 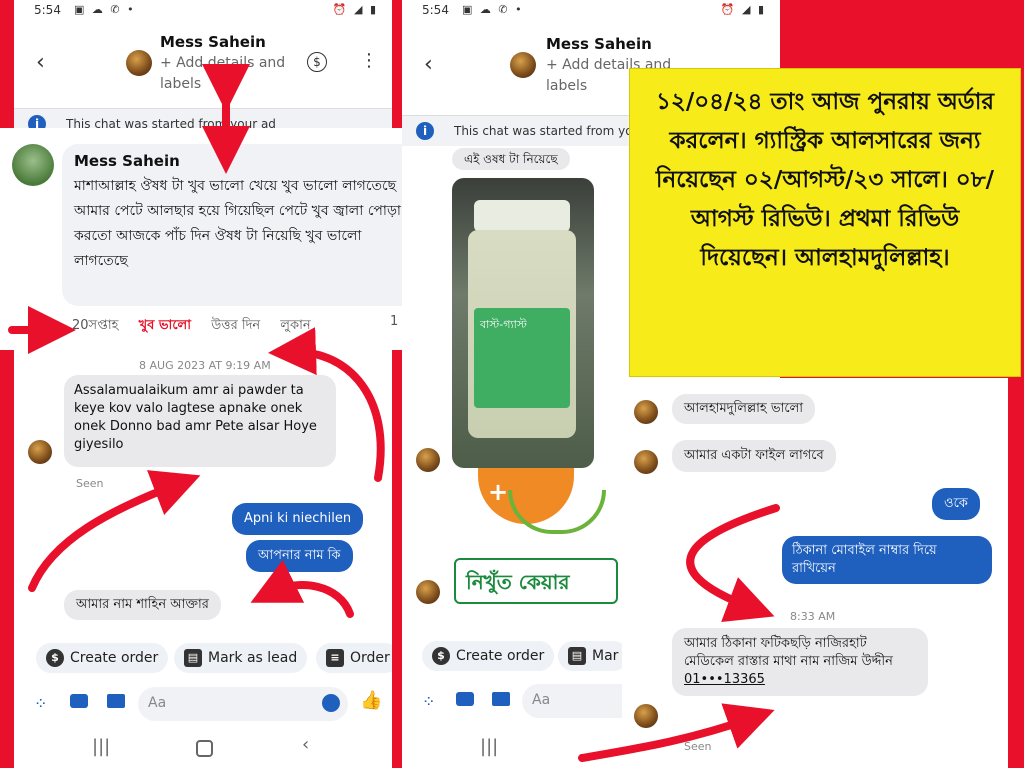 What do you see at coordinates (800, 680) in the screenshot?
I see `phone-number-link: 01•••13365` at bounding box center [800, 680].